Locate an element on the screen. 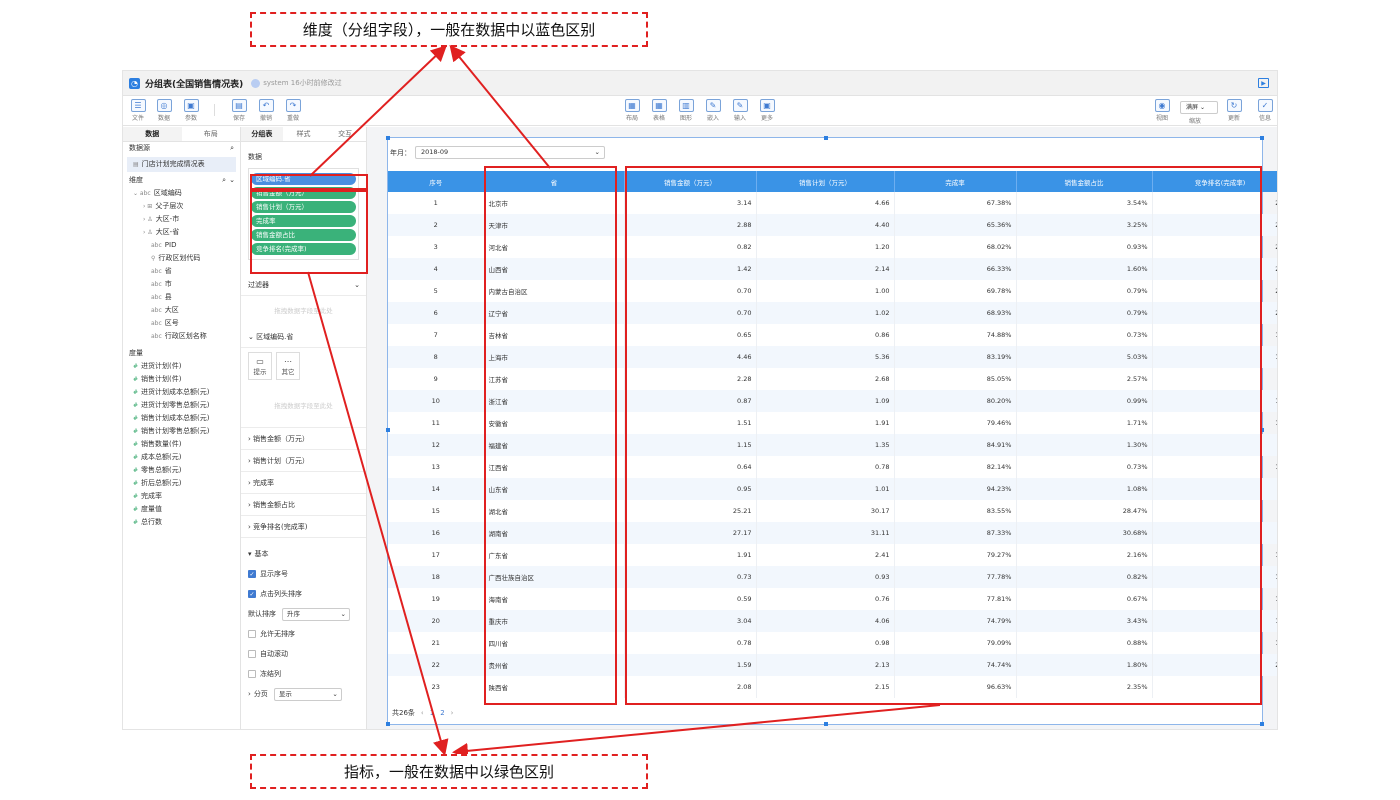 This screenshot has width=1400, height=800. next-page-icon: › is located at coordinates (452, 713).